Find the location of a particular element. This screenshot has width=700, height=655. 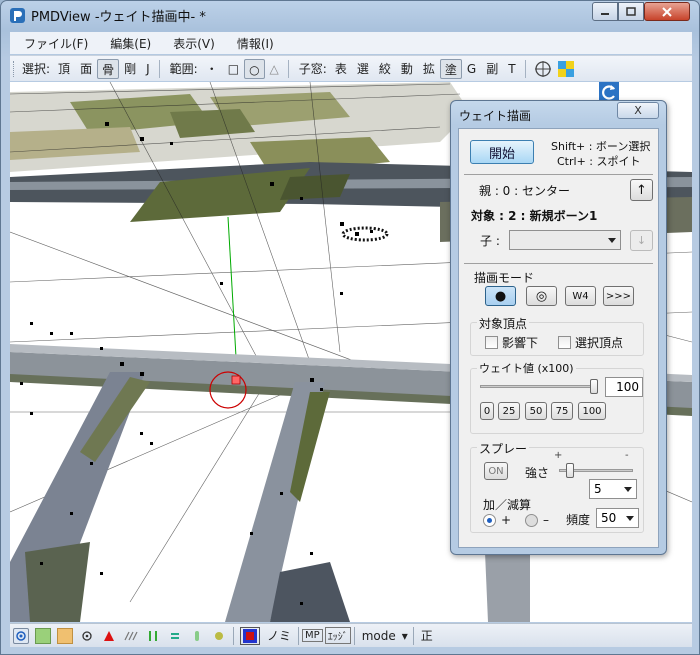

weight-preset-25: 25 is located at coordinates (509, 411).